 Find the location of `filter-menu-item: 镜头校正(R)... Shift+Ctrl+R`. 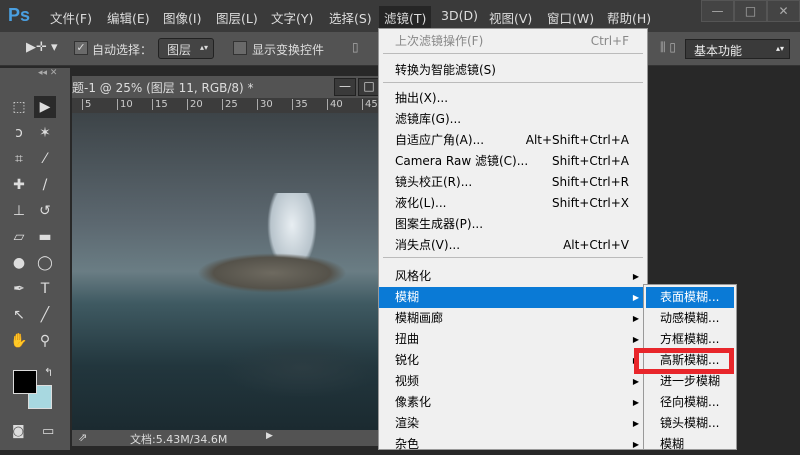

filter-menu-item: 镜头校正(R)... Shift+Ctrl+R is located at coordinates (513, 182).